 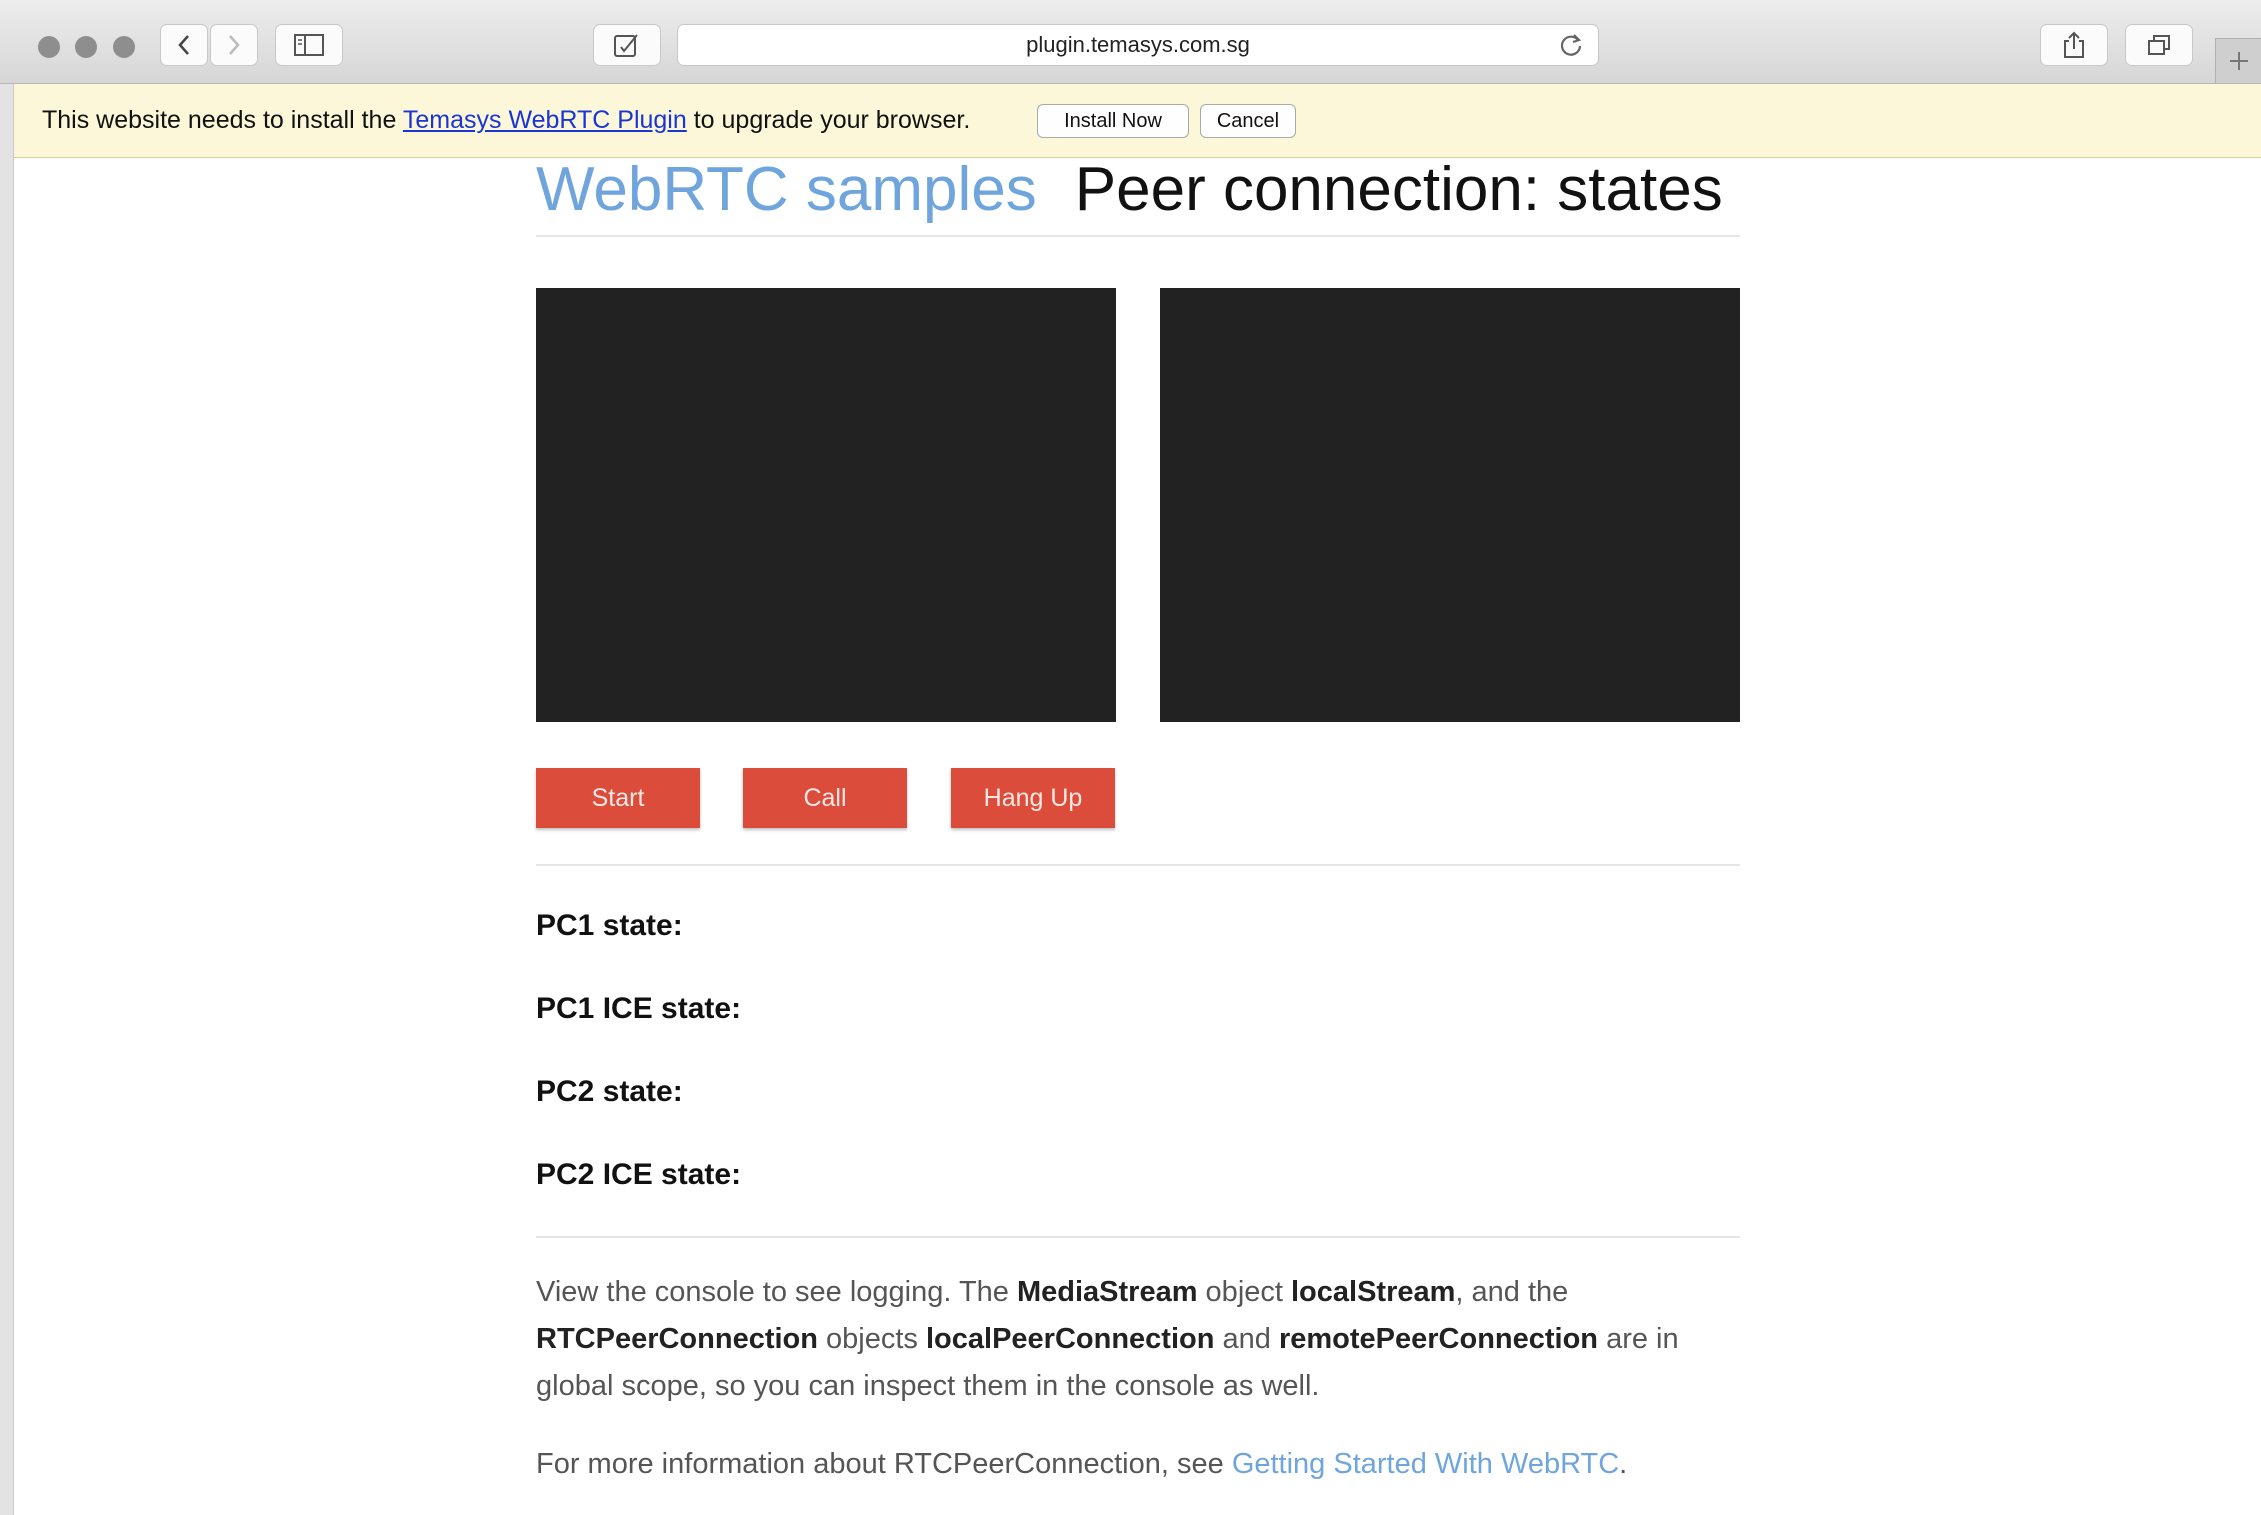 What do you see at coordinates (1450, 505) in the screenshot?
I see `remote-video` at bounding box center [1450, 505].